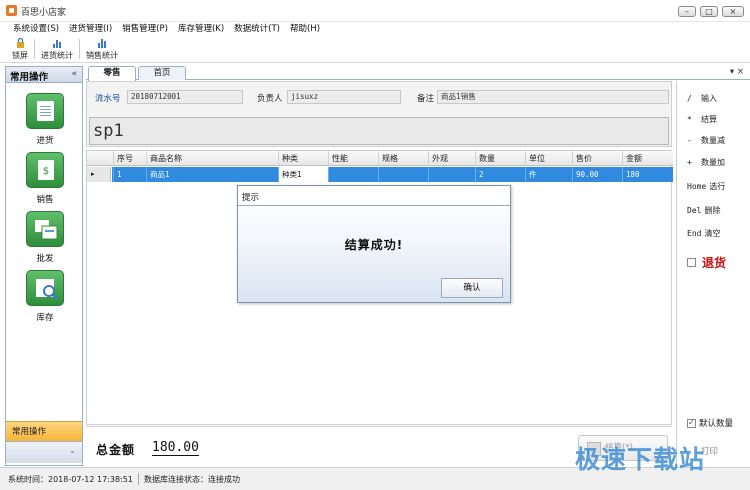 The width and height of the screenshot is (750, 490). Describe the element at coordinates (374, 196) in the screenshot. I see `dialog-title-bar: 提示` at that location.